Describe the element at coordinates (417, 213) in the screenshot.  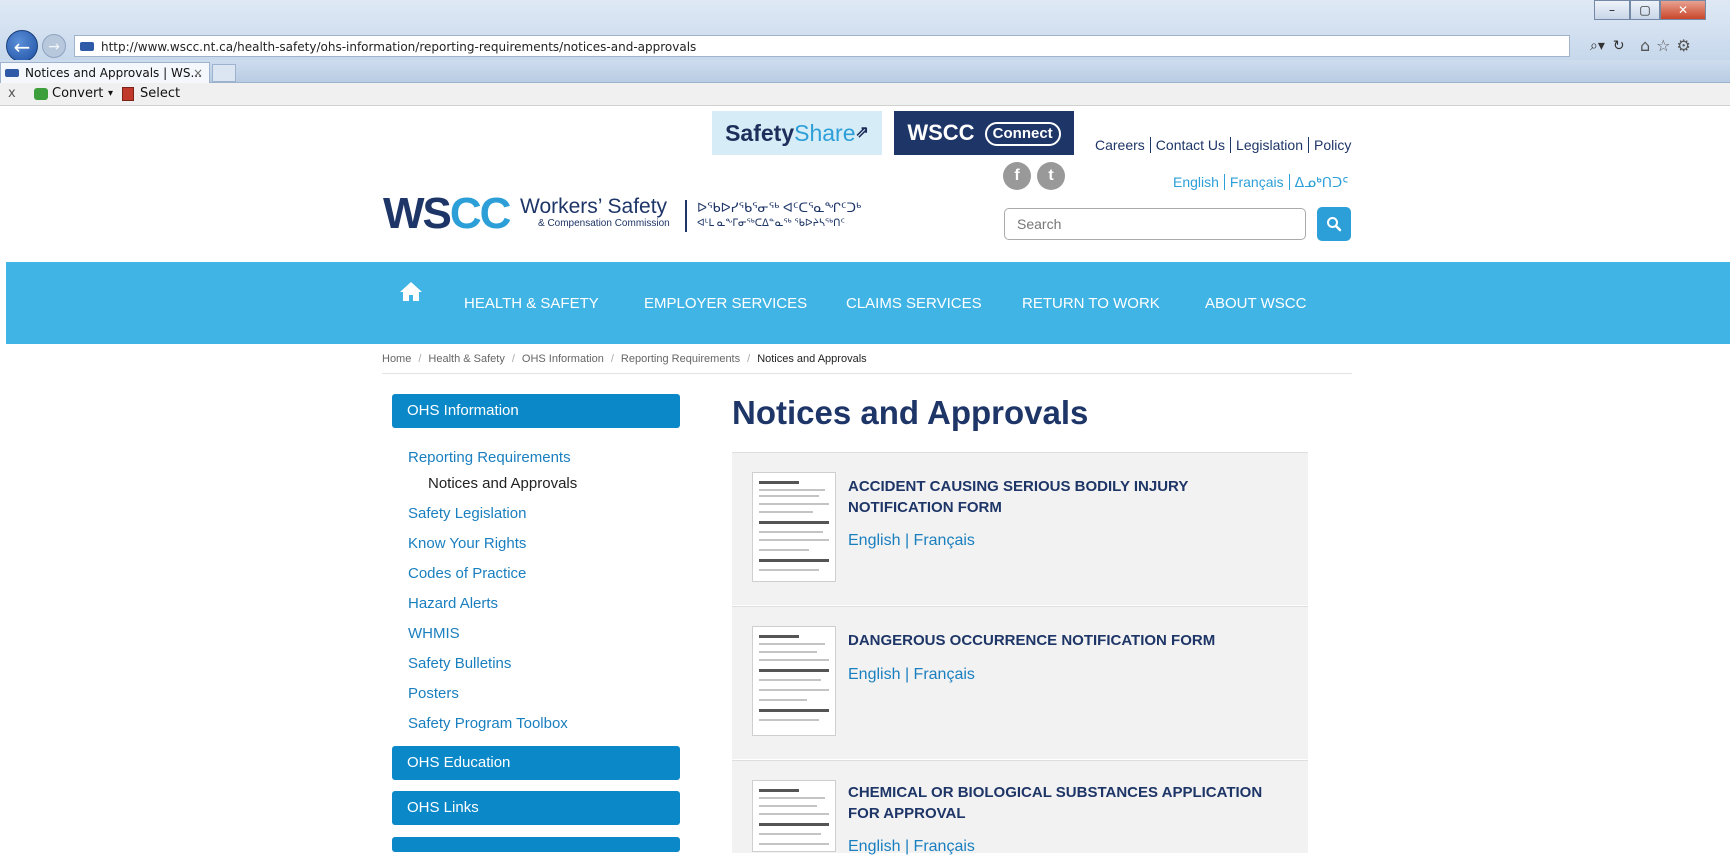
I see `logo-ws: WS` at that location.